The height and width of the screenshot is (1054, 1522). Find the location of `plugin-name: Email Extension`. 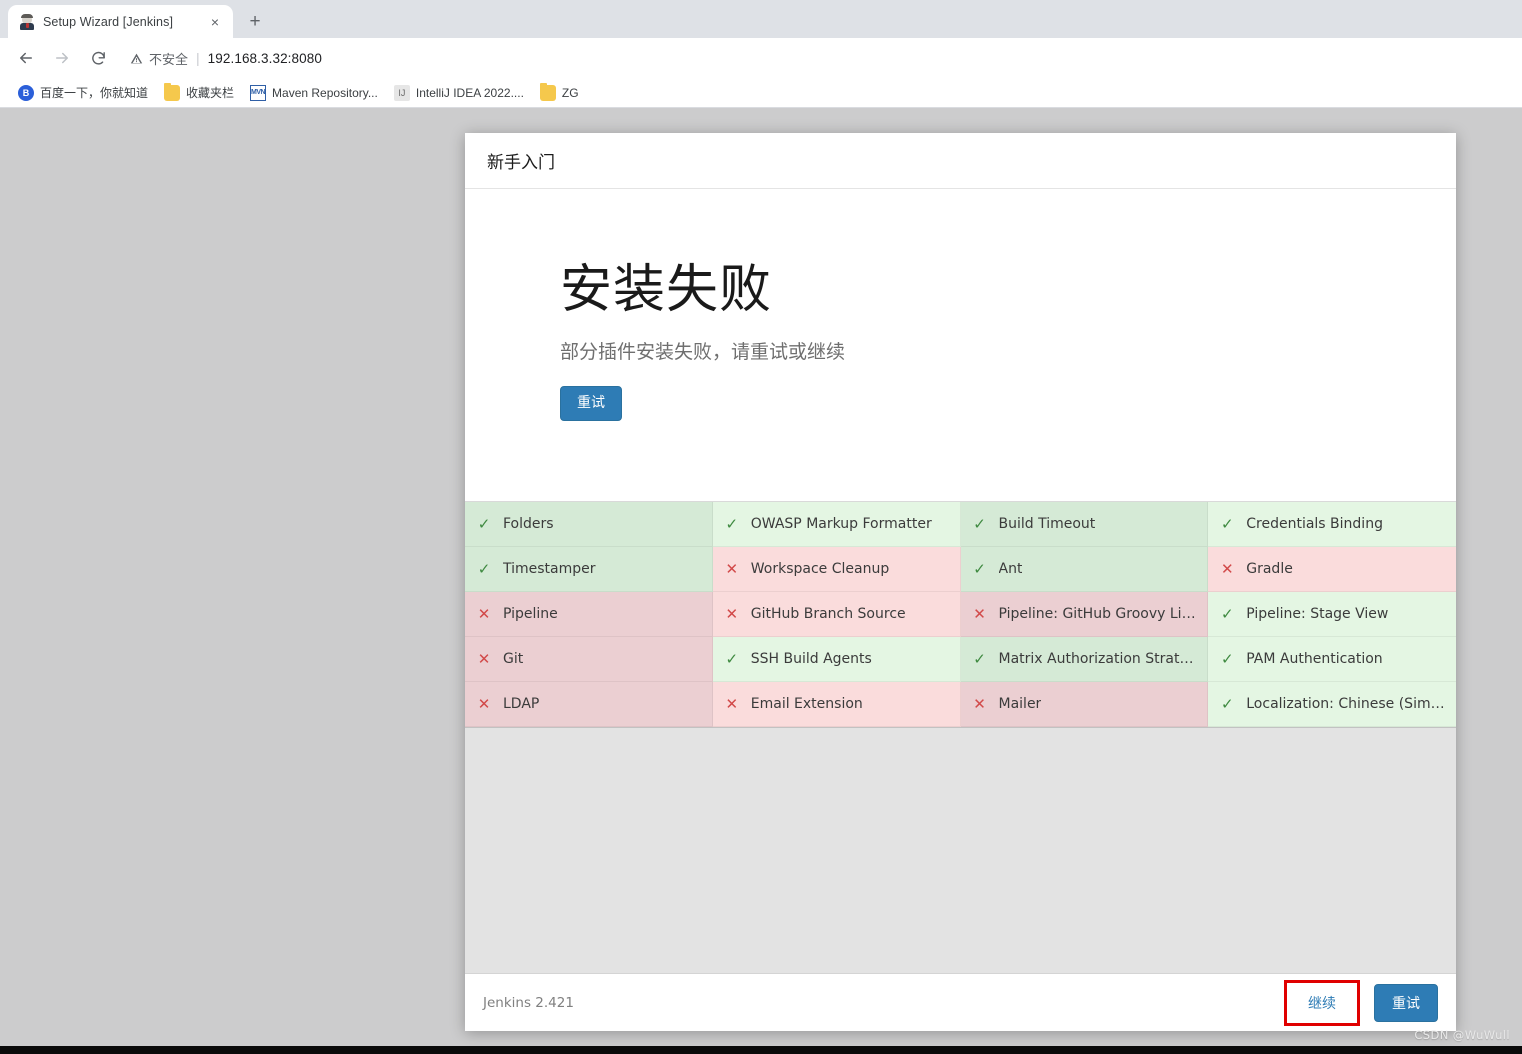

plugin-name: Email Extension is located at coordinates (806, 704).